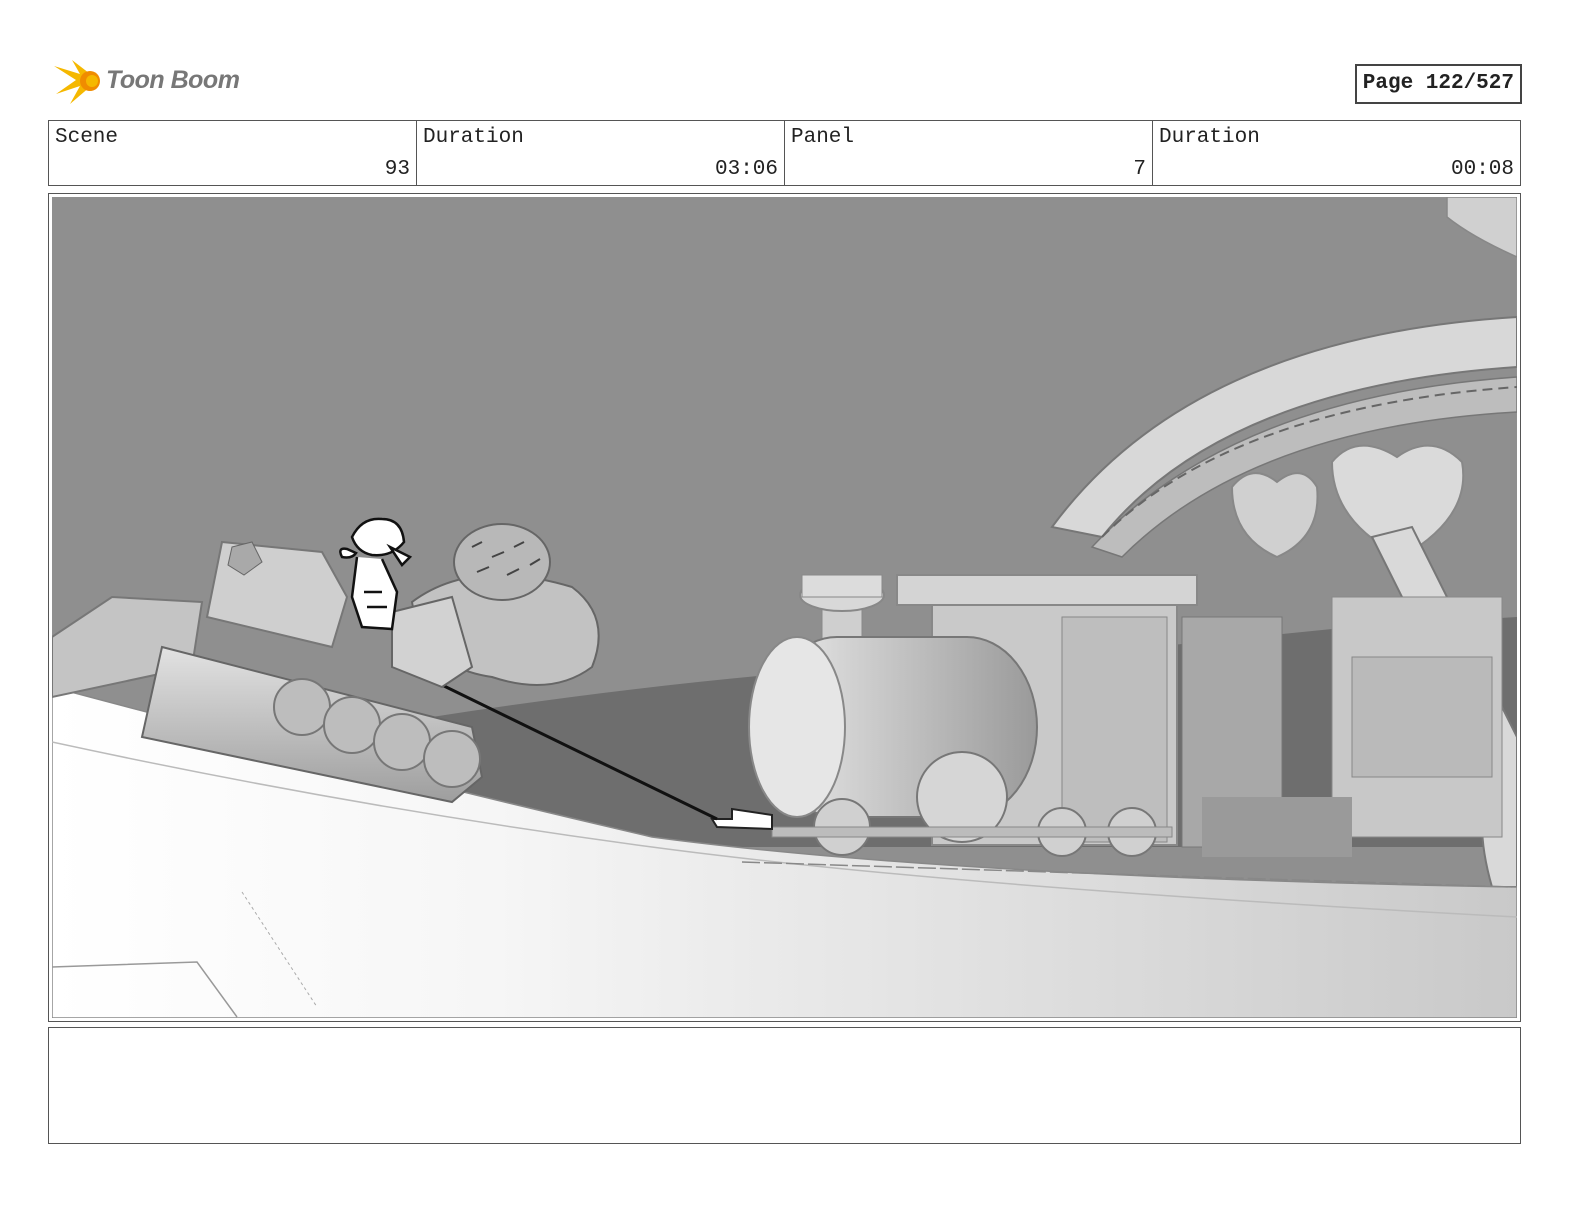  What do you see at coordinates (601, 153) in the screenshot?
I see `scene-duration-cell: Duration 03:06` at bounding box center [601, 153].